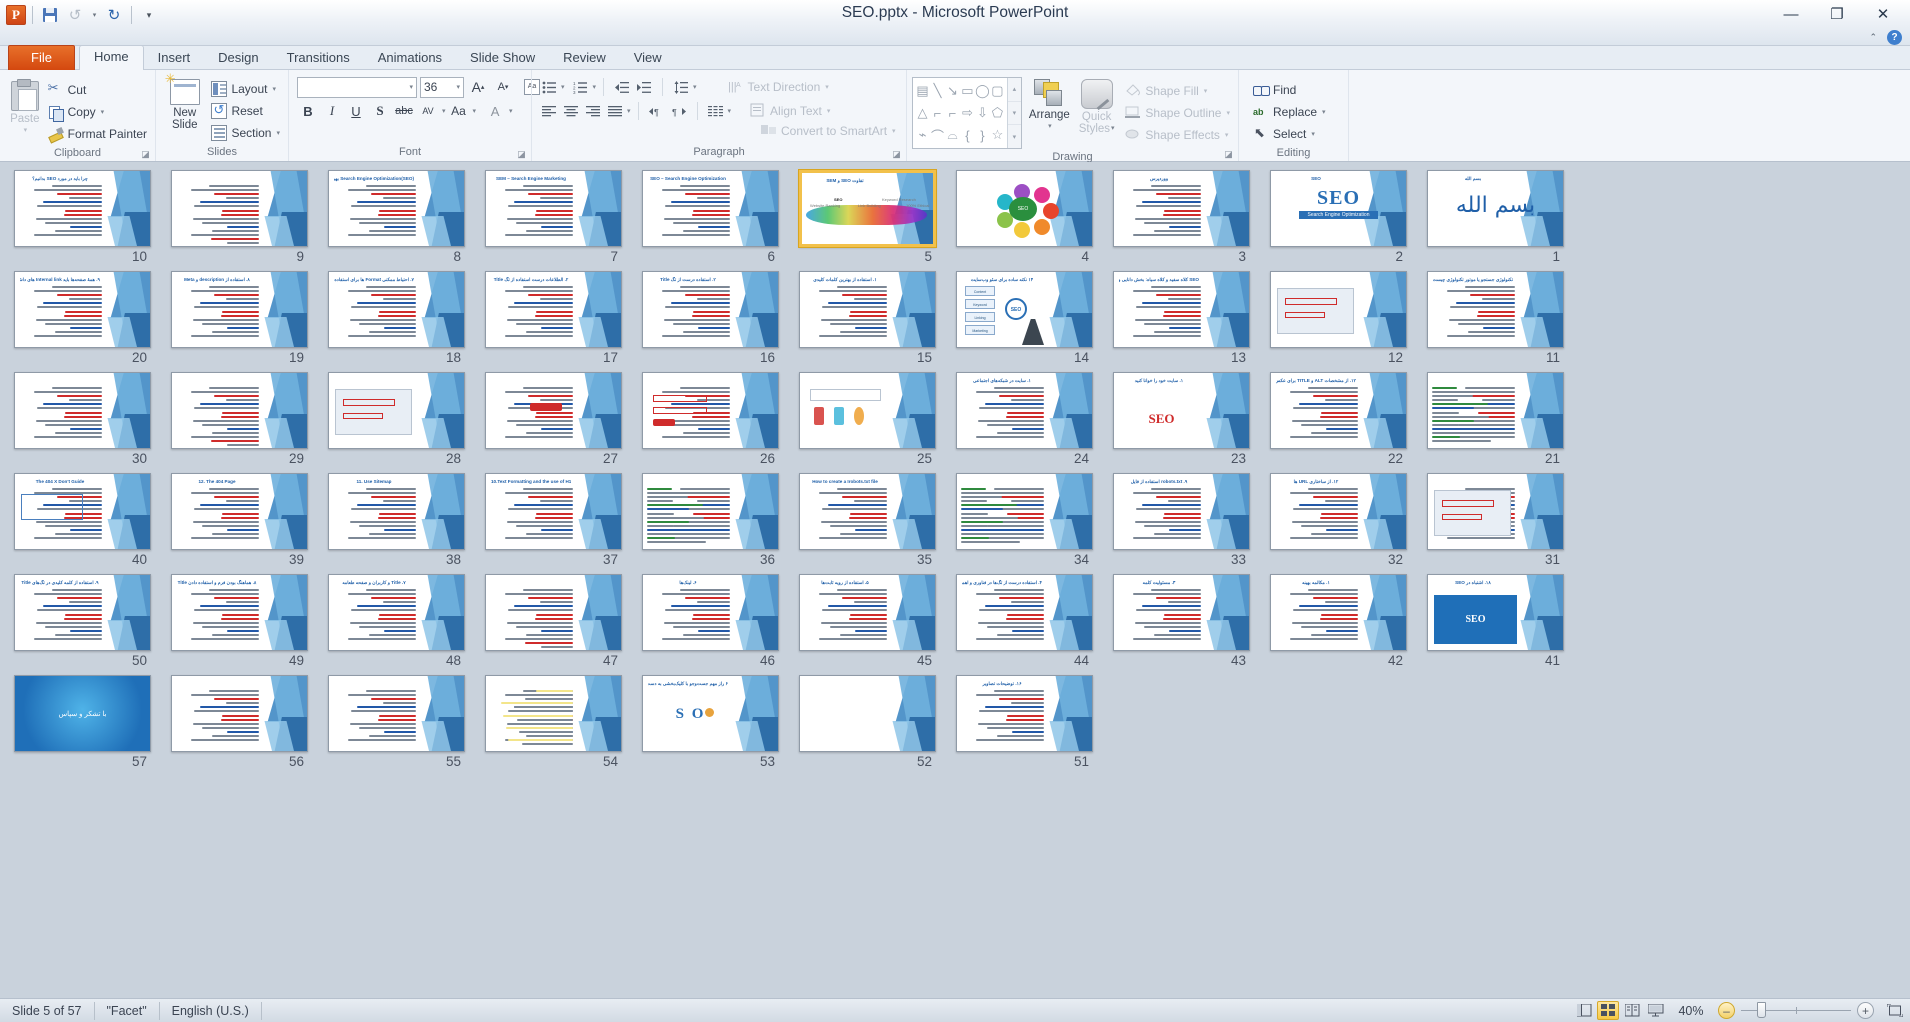 The height and width of the screenshot is (1022, 1910). Describe the element at coordinates (495, 111) in the screenshot. I see `font-color-button: A` at that location.